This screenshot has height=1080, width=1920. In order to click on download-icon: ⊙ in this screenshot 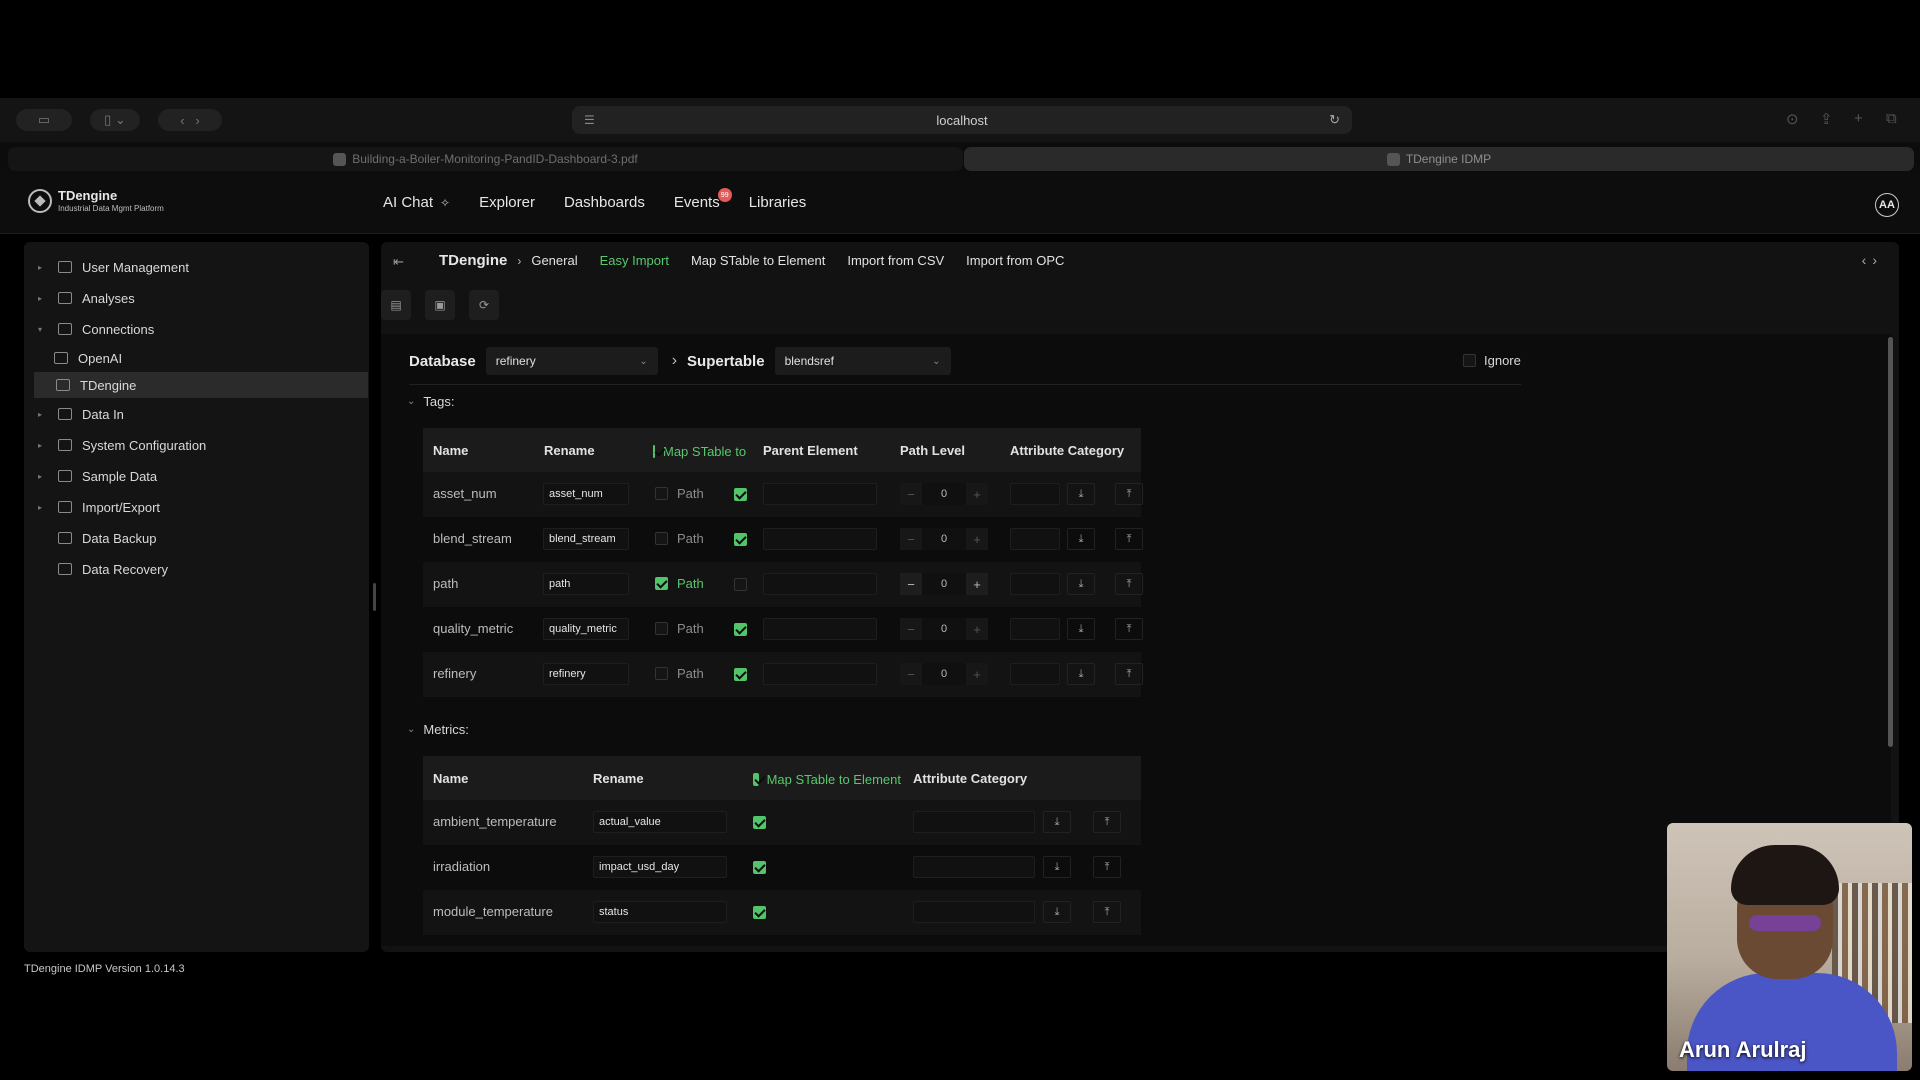, I will do `click(1792, 119)`.